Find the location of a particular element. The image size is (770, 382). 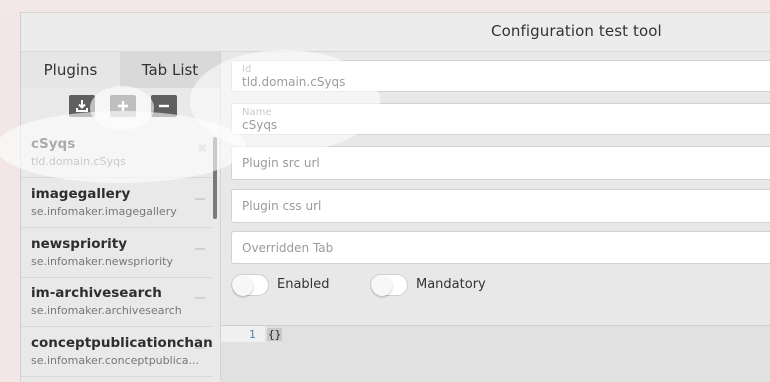

editor-code: {} is located at coordinates (275, 334).